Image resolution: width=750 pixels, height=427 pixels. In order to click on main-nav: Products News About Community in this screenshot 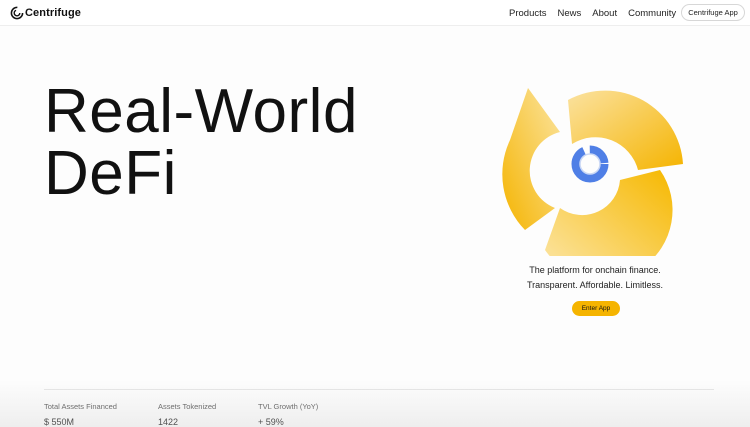, I will do `click(598, 13)`.